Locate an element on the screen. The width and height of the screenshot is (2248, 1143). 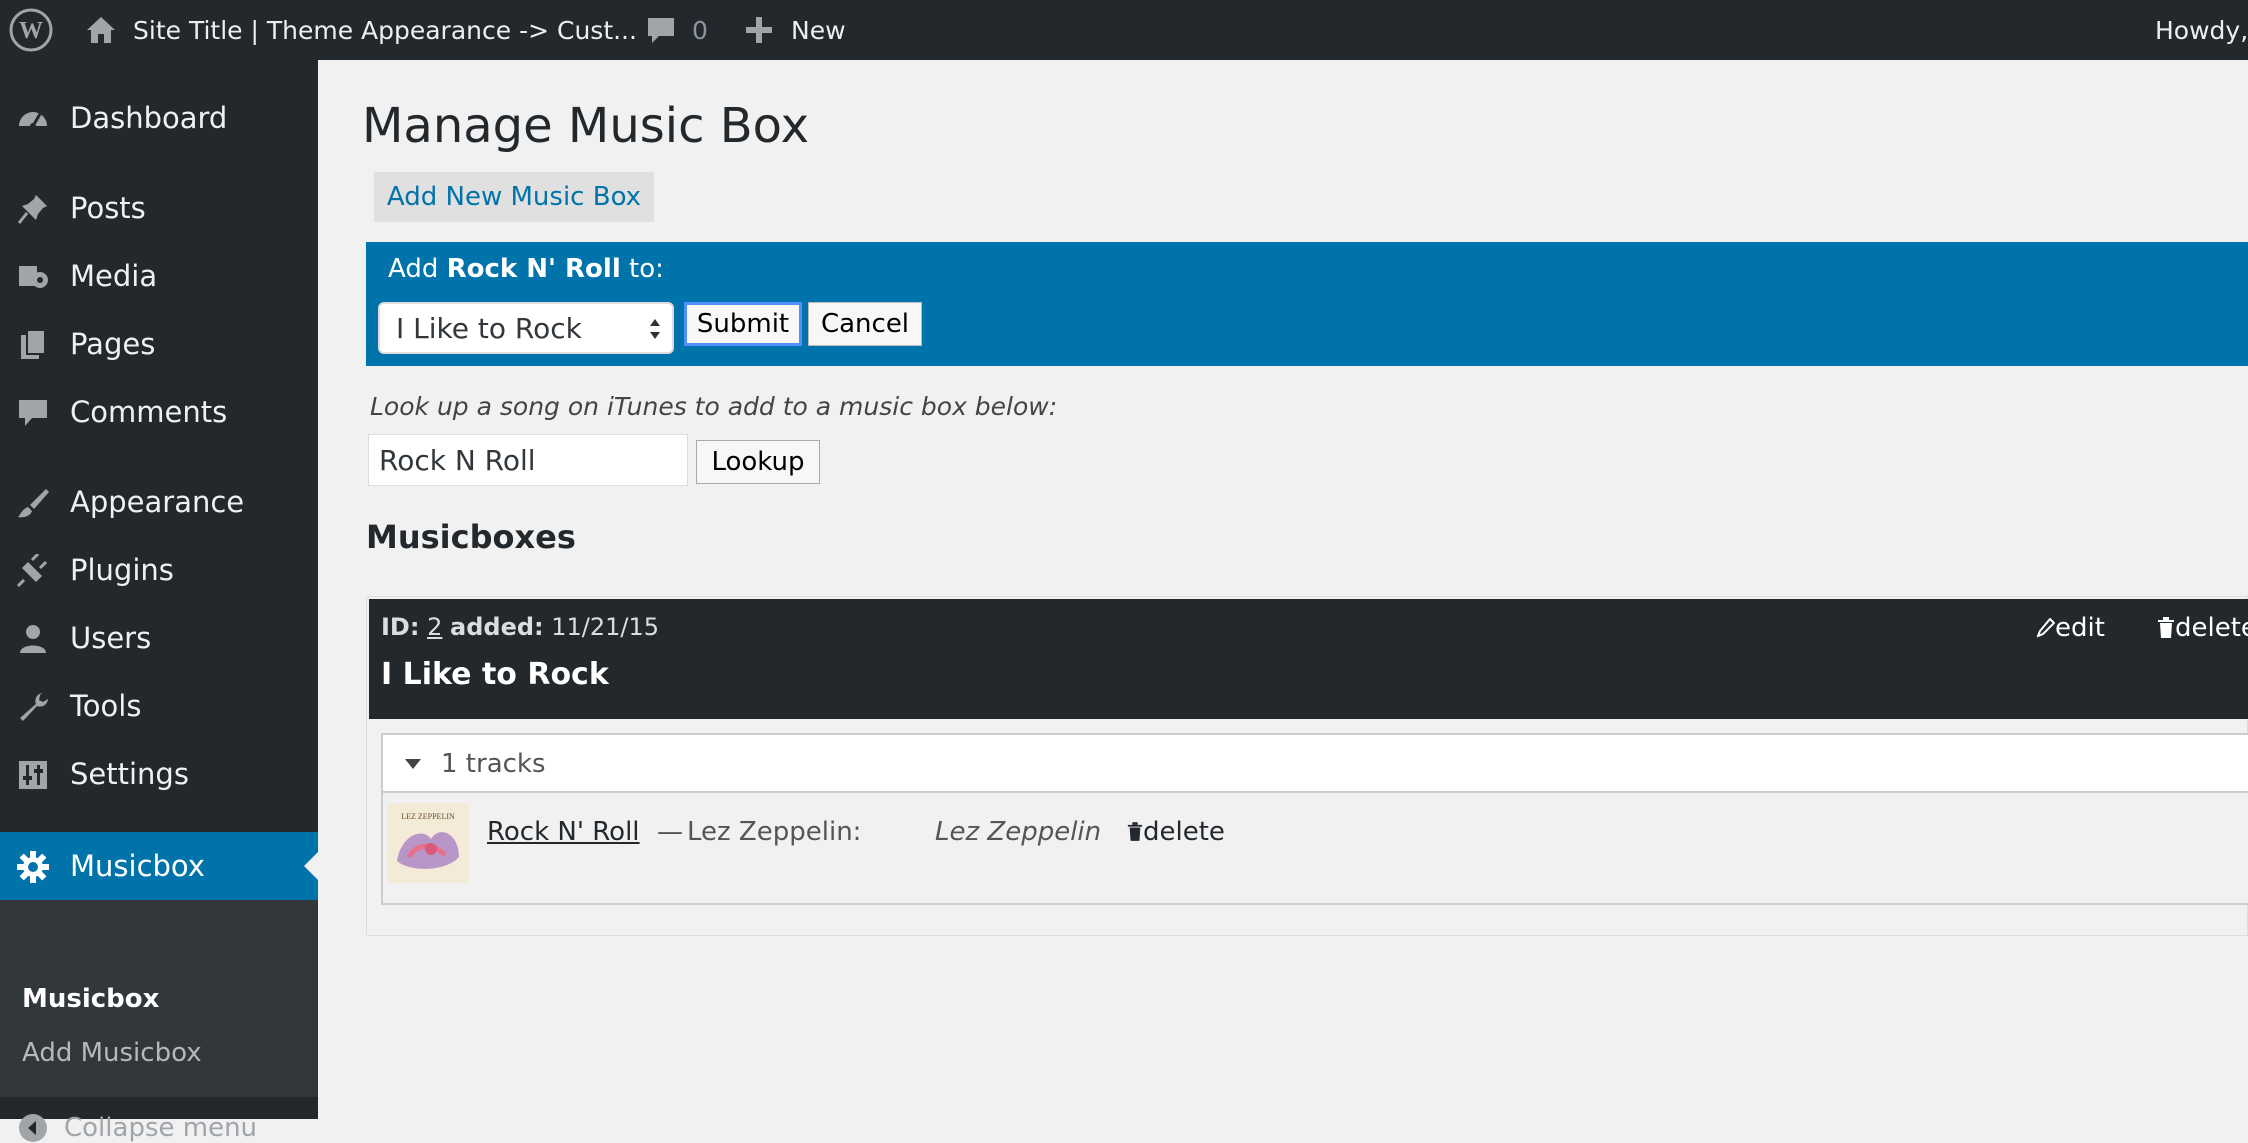
sidebar-item-label: Settings is located at coordinates (129, 774).